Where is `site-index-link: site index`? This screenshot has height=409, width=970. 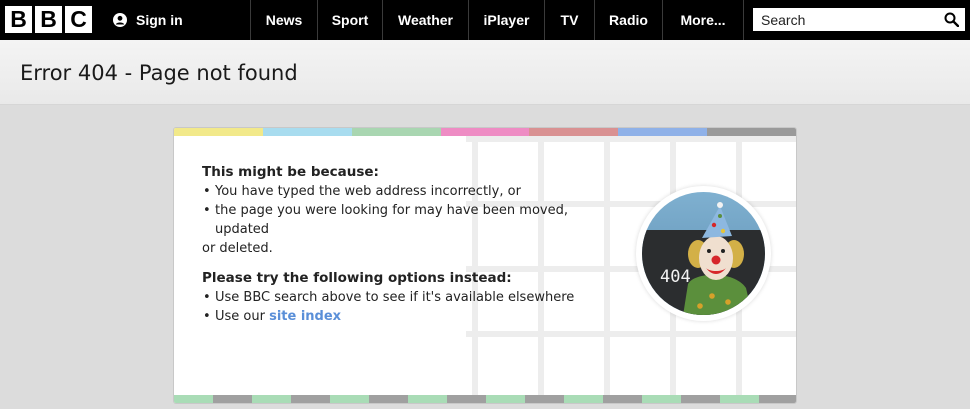 site-index-link: site index is located at coordinates (305, 316).